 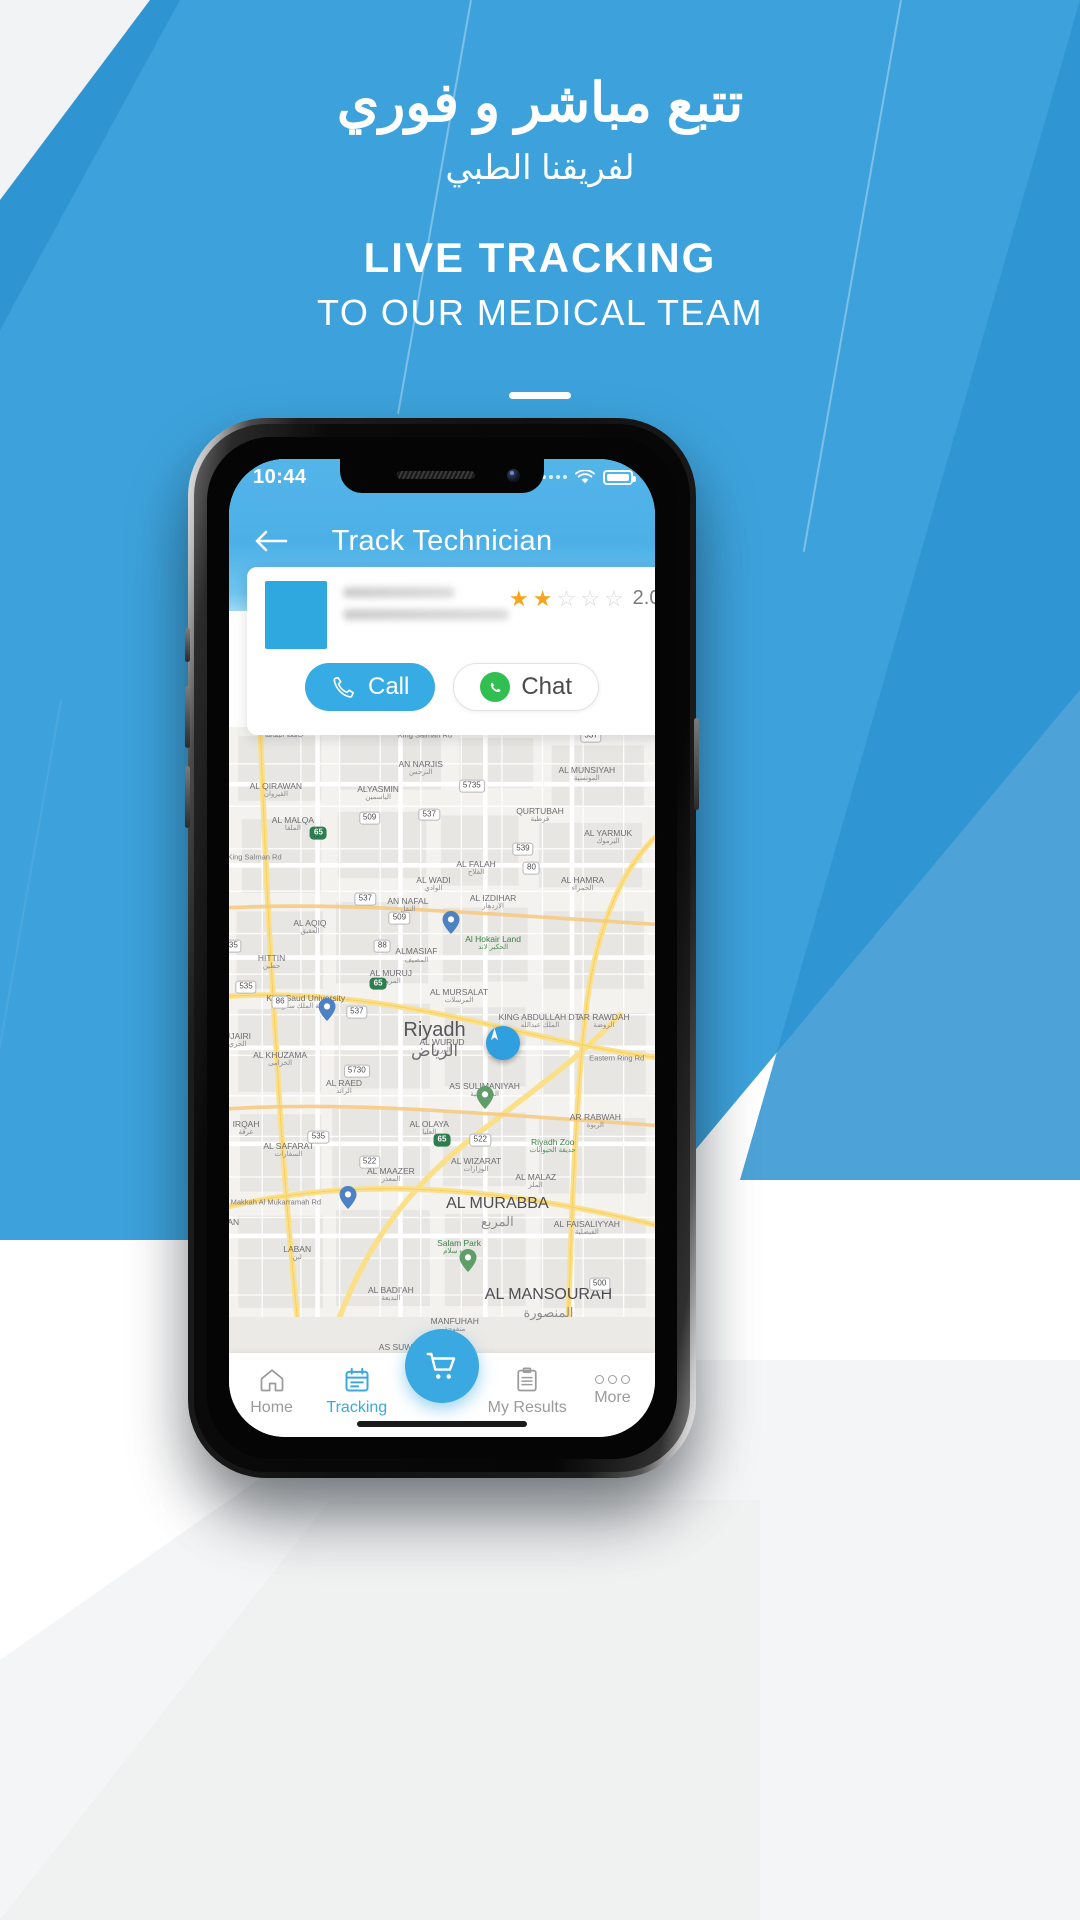 I want to click on nav-item-home: Home, so click(x=271, y=1395).